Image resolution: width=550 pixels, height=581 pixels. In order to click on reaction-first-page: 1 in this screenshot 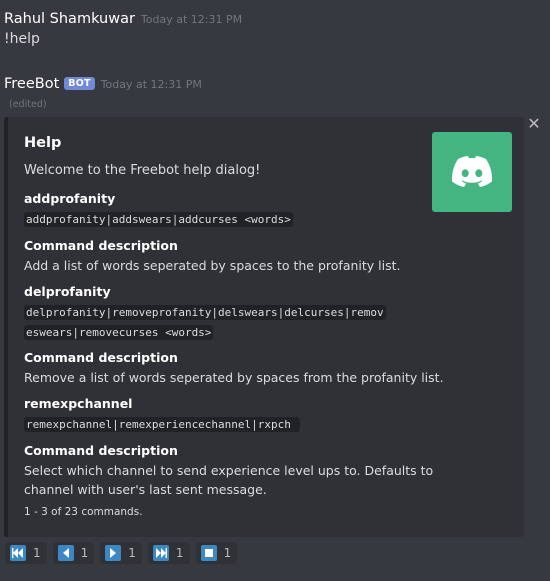, I will do `click(26, 553)`.